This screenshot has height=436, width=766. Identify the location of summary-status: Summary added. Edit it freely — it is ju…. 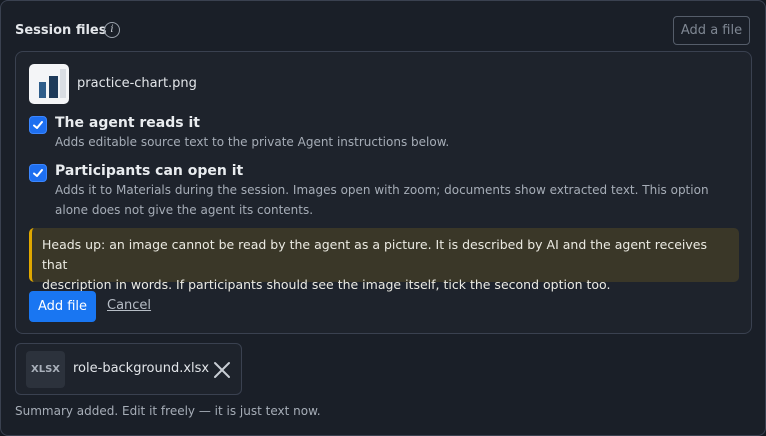
(168, 411).